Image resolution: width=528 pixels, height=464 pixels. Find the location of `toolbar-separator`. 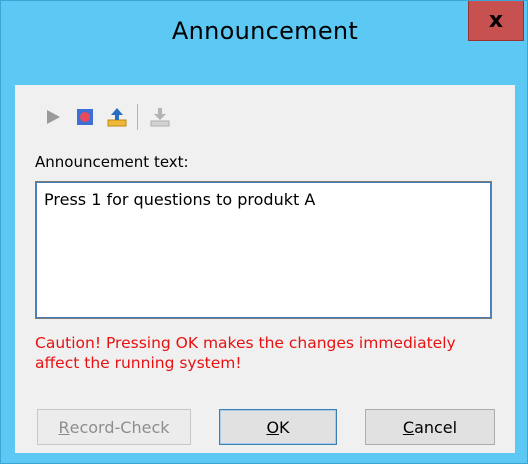

toolbar-separator is located at coordinates (137, 117).